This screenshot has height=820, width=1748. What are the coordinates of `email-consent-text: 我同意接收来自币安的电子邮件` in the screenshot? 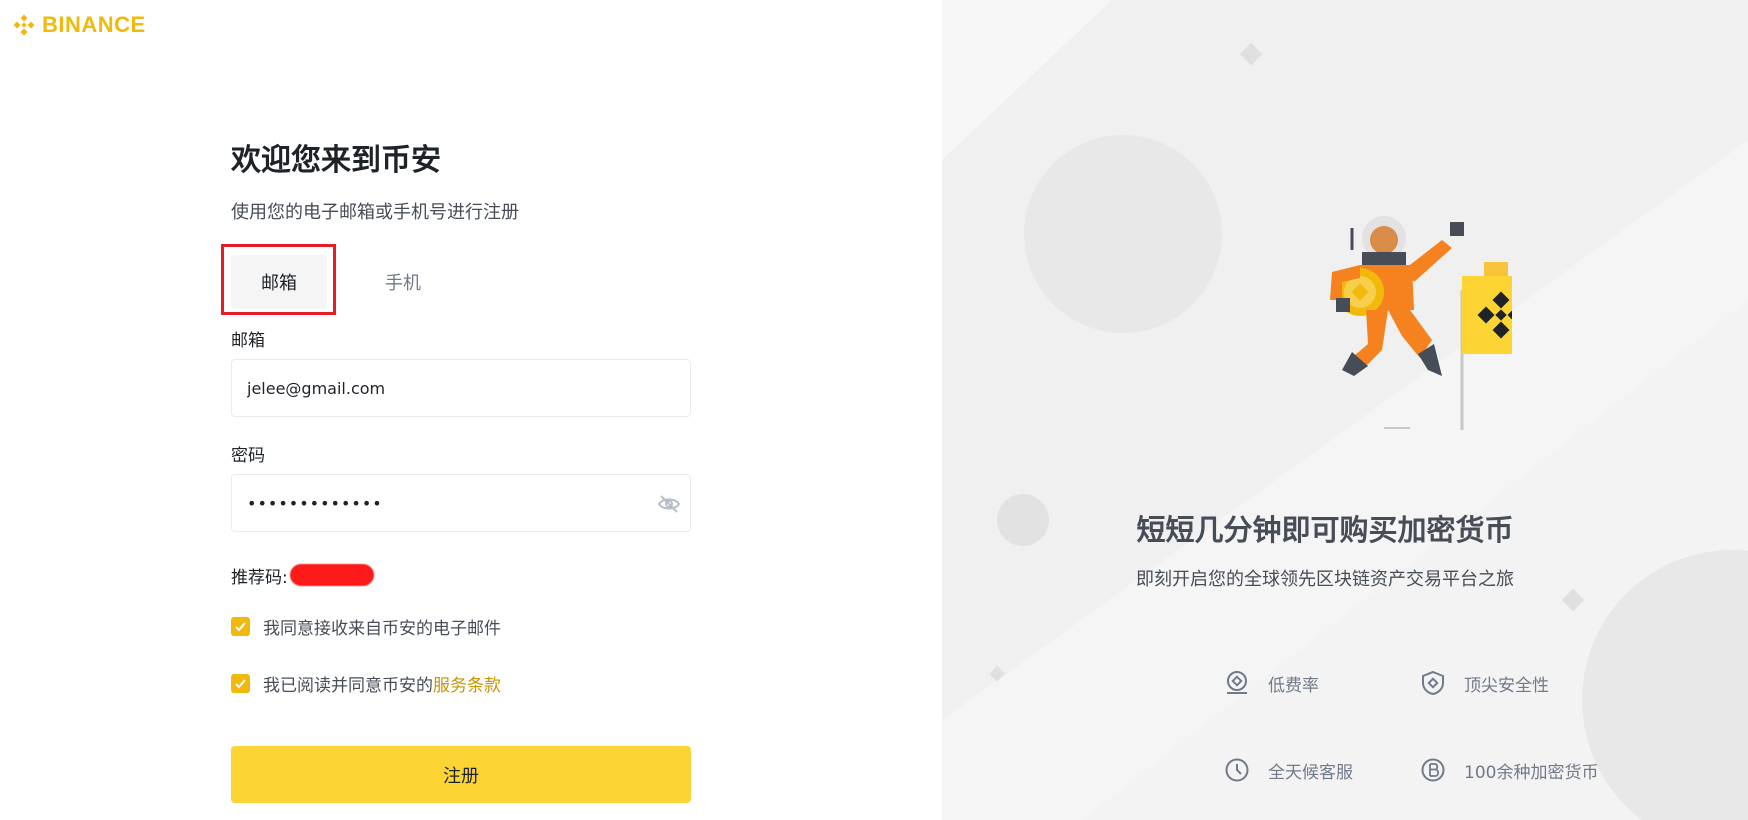 It's located at (382, 629).